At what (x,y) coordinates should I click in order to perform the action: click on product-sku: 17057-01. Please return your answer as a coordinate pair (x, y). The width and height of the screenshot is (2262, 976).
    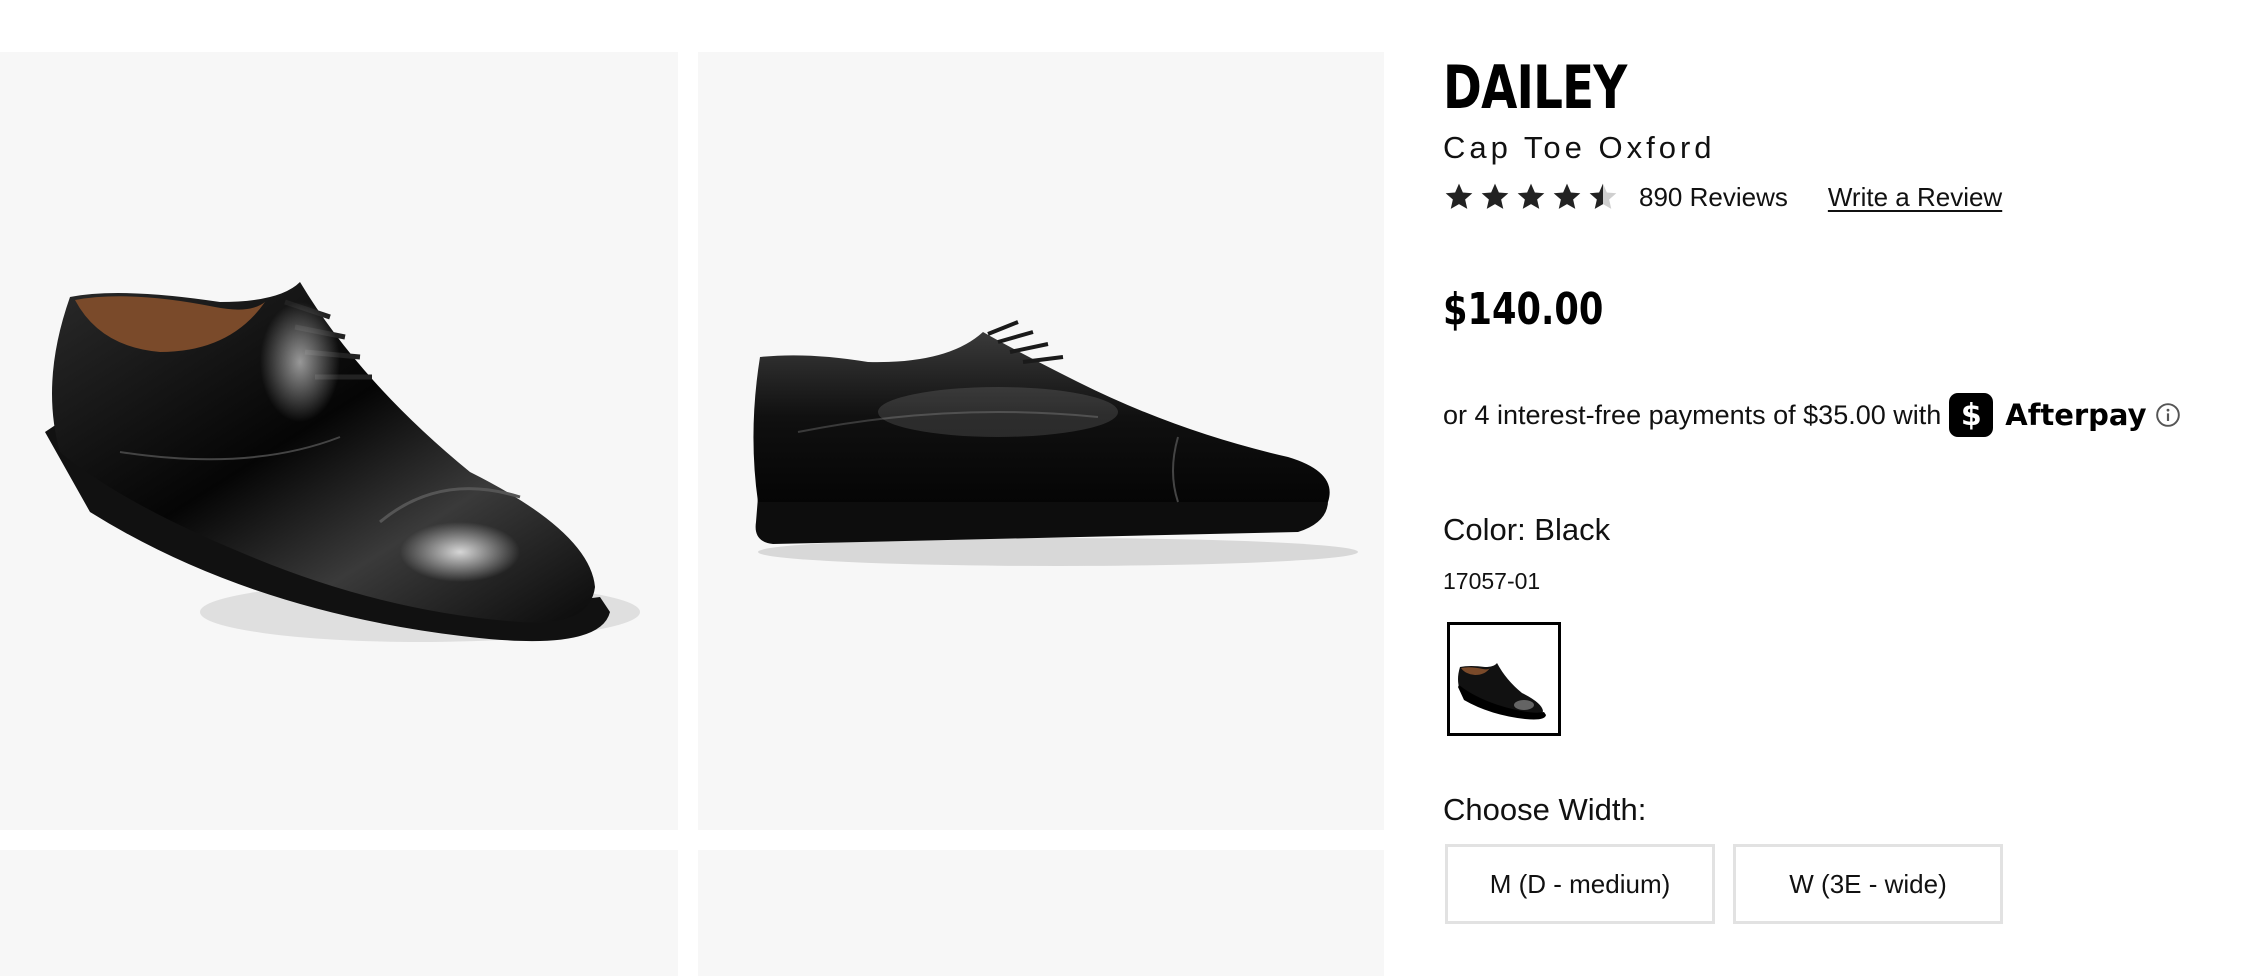
    Looking at the image, I should click on (1492, 581).